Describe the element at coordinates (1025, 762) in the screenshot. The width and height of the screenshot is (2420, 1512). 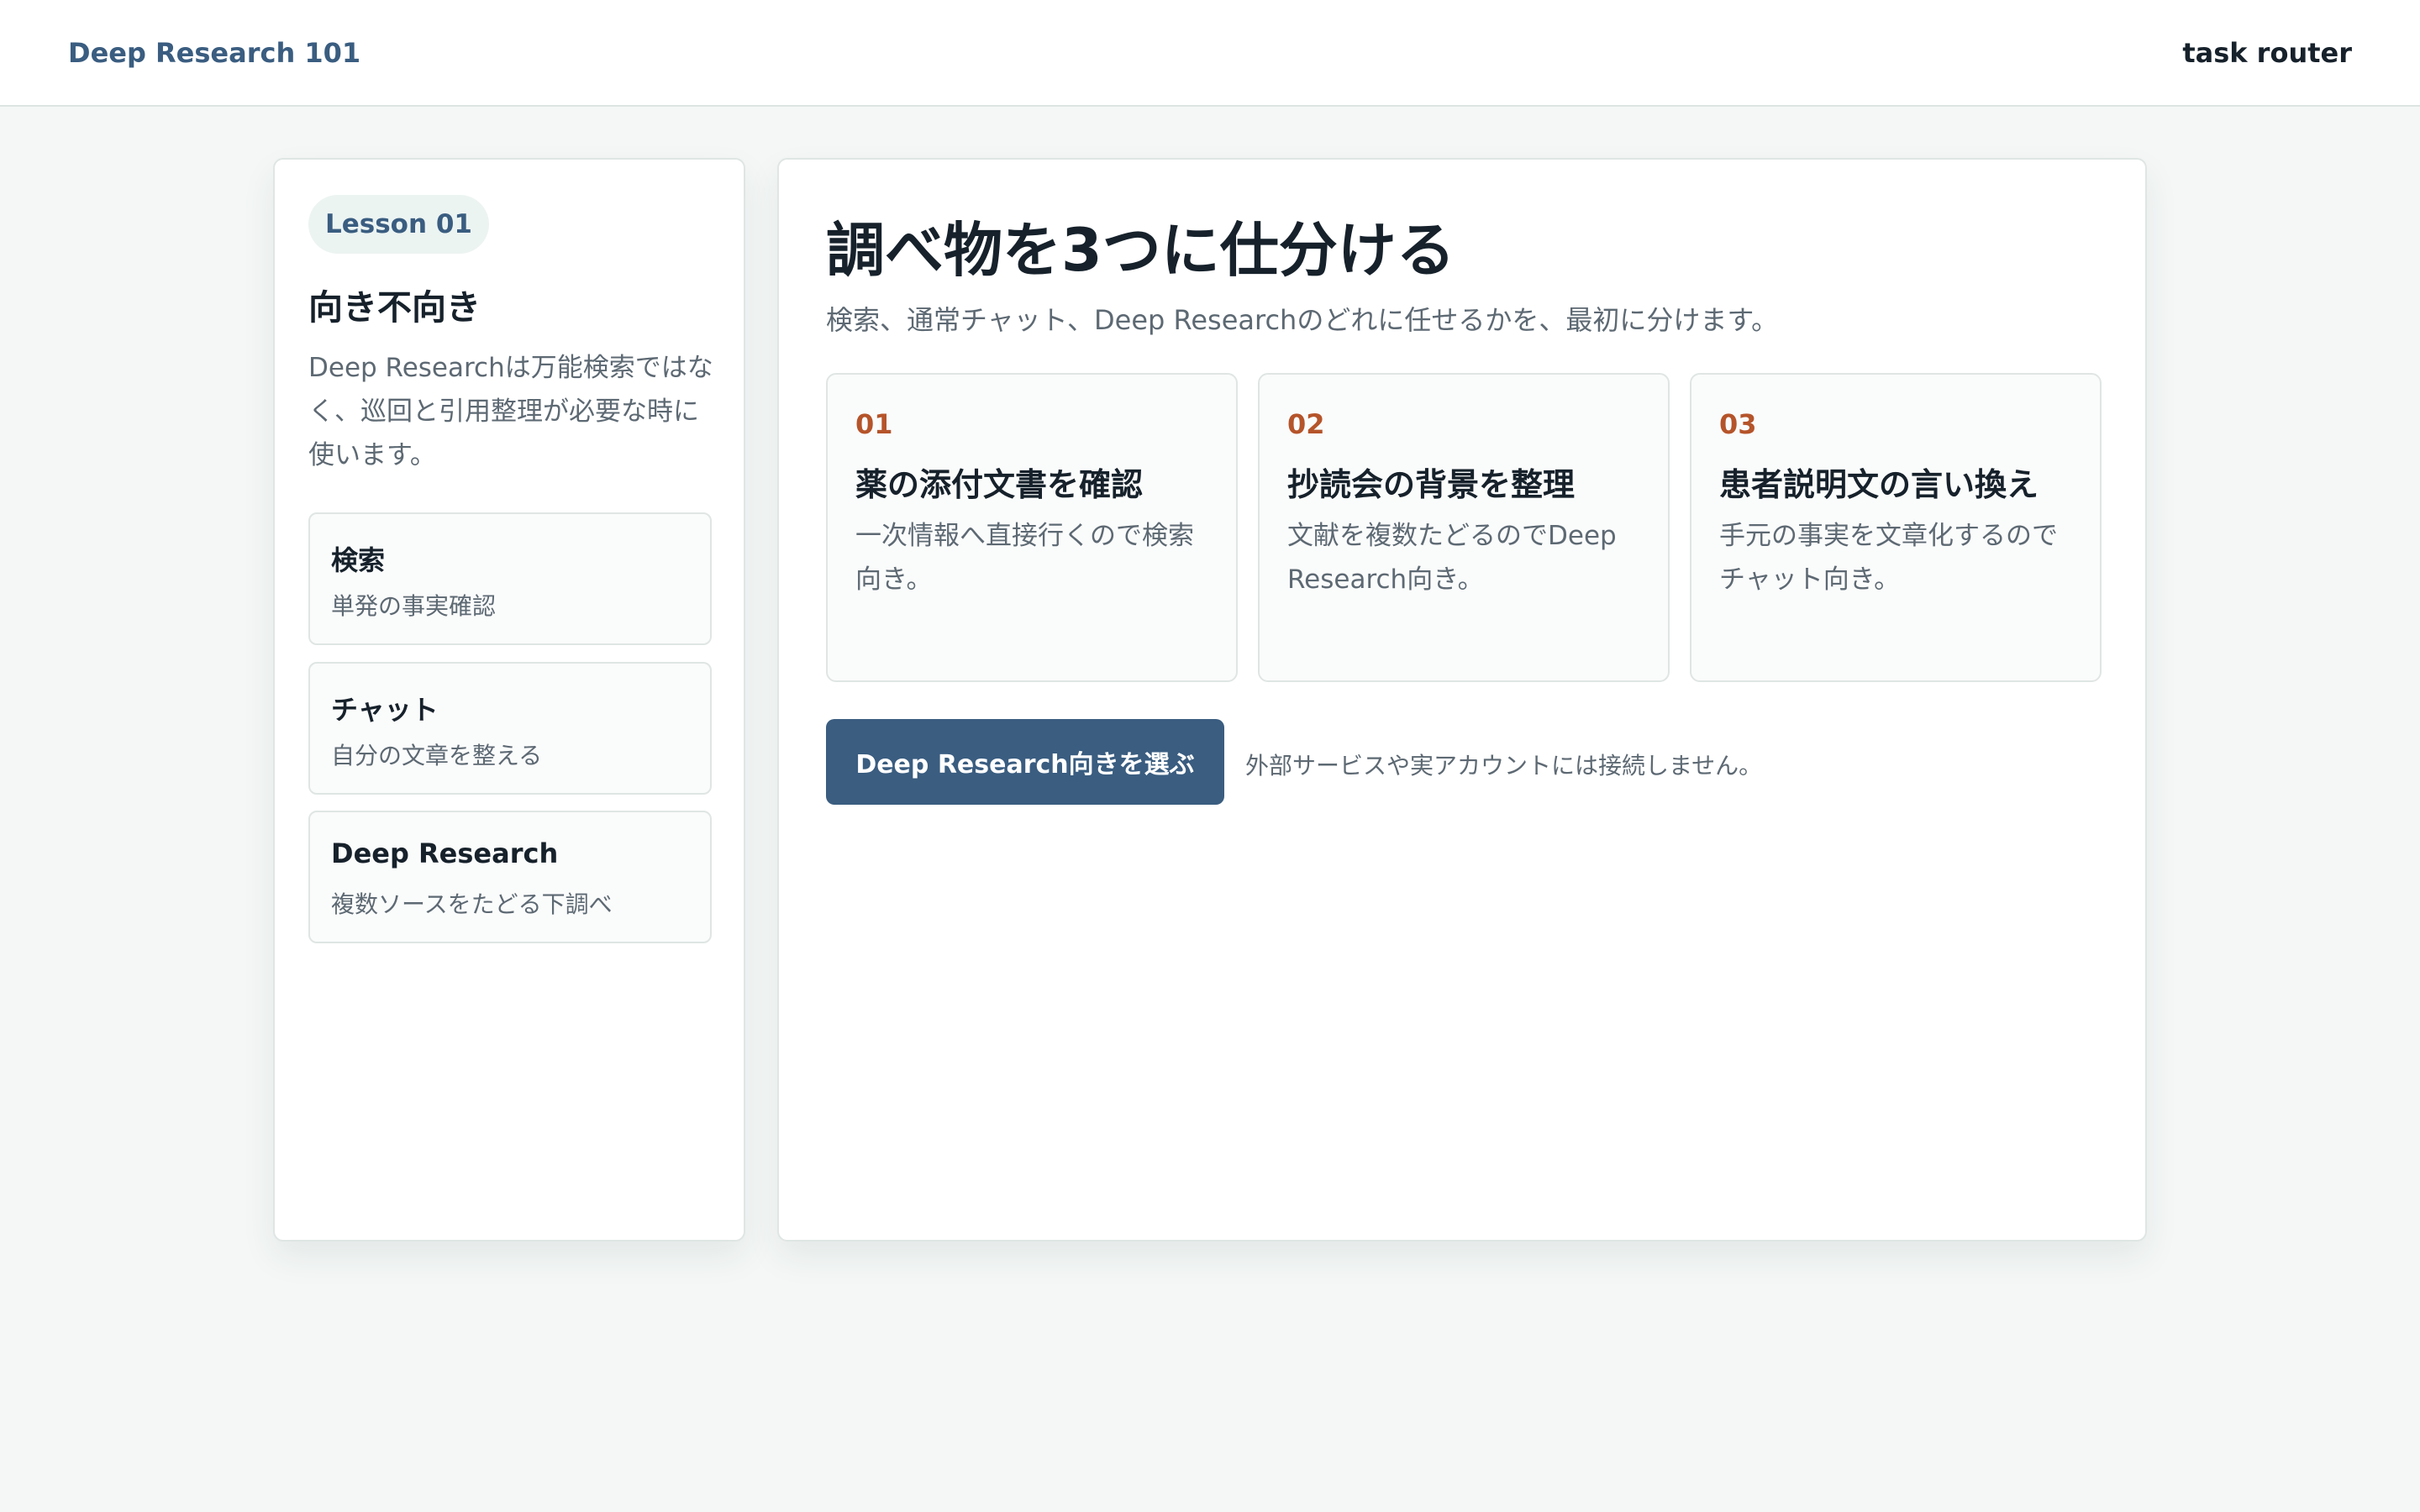
I see `select-deep-research-button: Deep Research向きを選ぶ` at that location.